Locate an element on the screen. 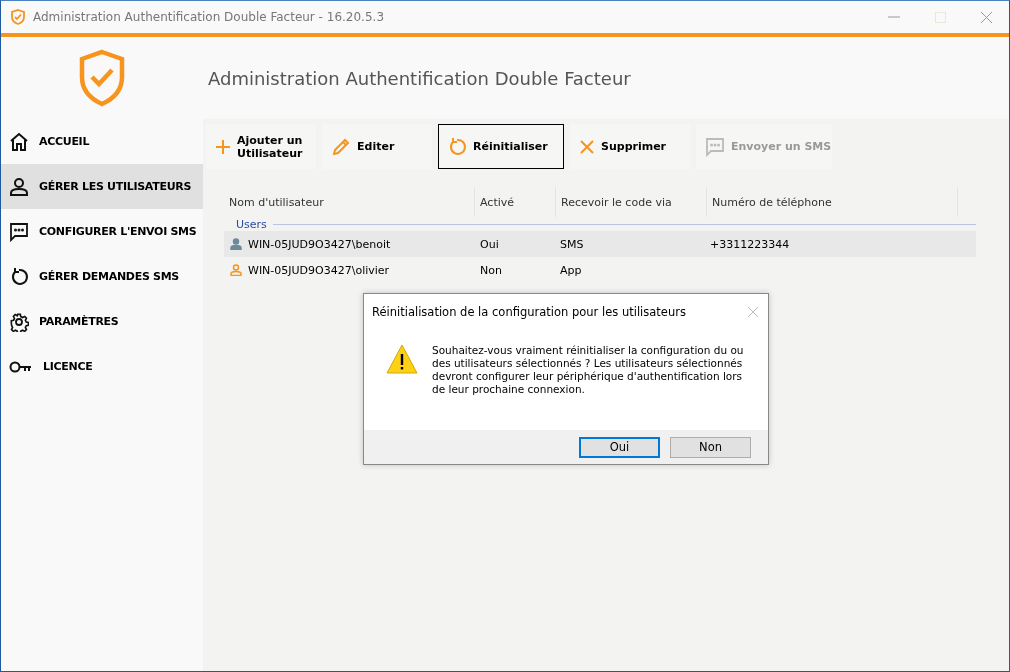 The height and width of the screenshot is (672, 1010). sidebar-item: ACCUEIL is located at coordinates (102, 141).